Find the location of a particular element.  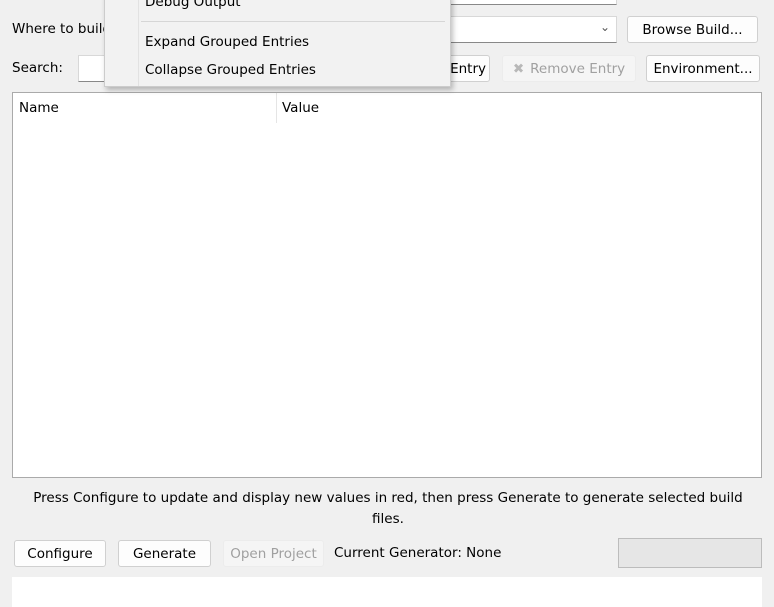

progress-bar is located at coordinates (690, 553).